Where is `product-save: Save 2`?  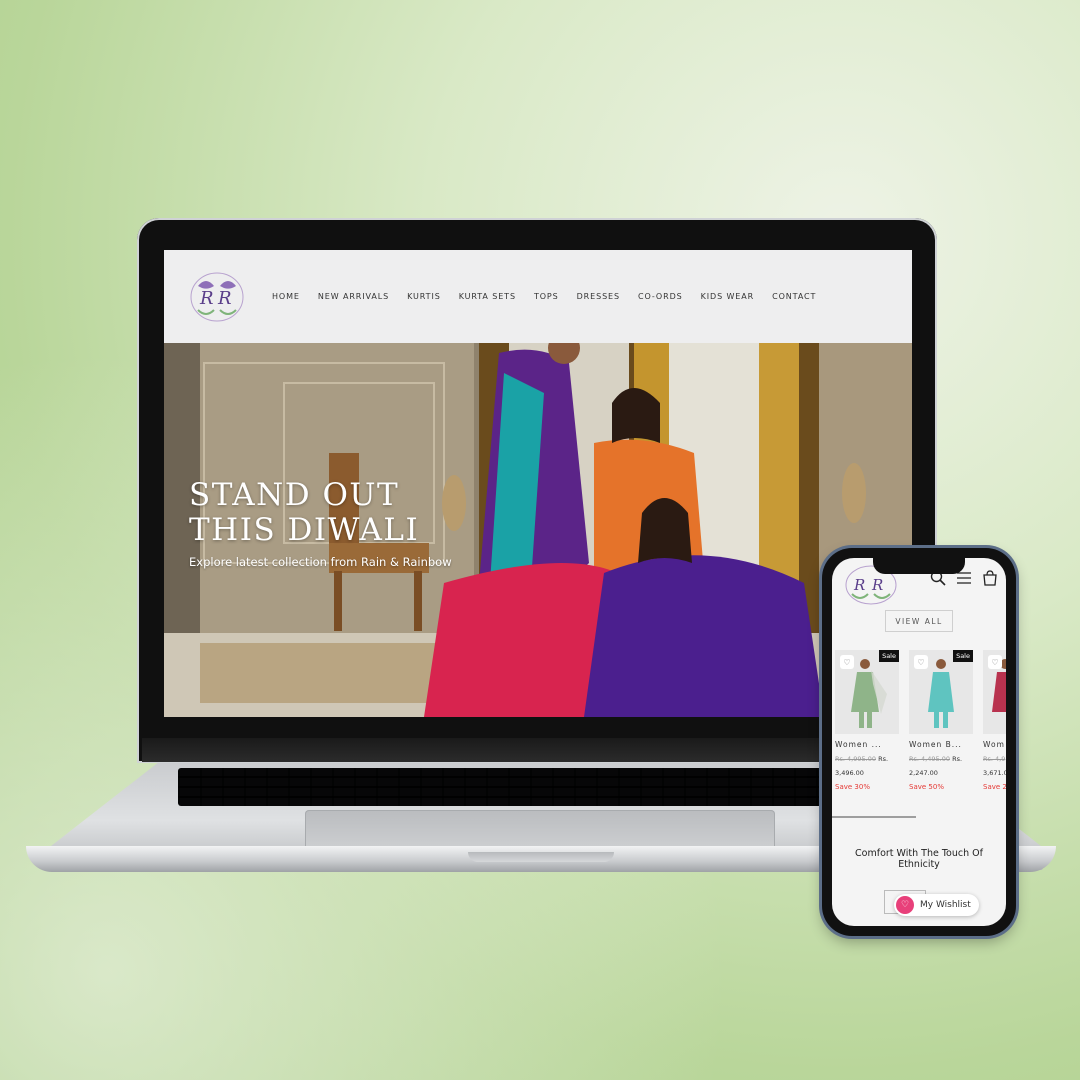 product-save: Save 2 is located at coordinates (994, 787).